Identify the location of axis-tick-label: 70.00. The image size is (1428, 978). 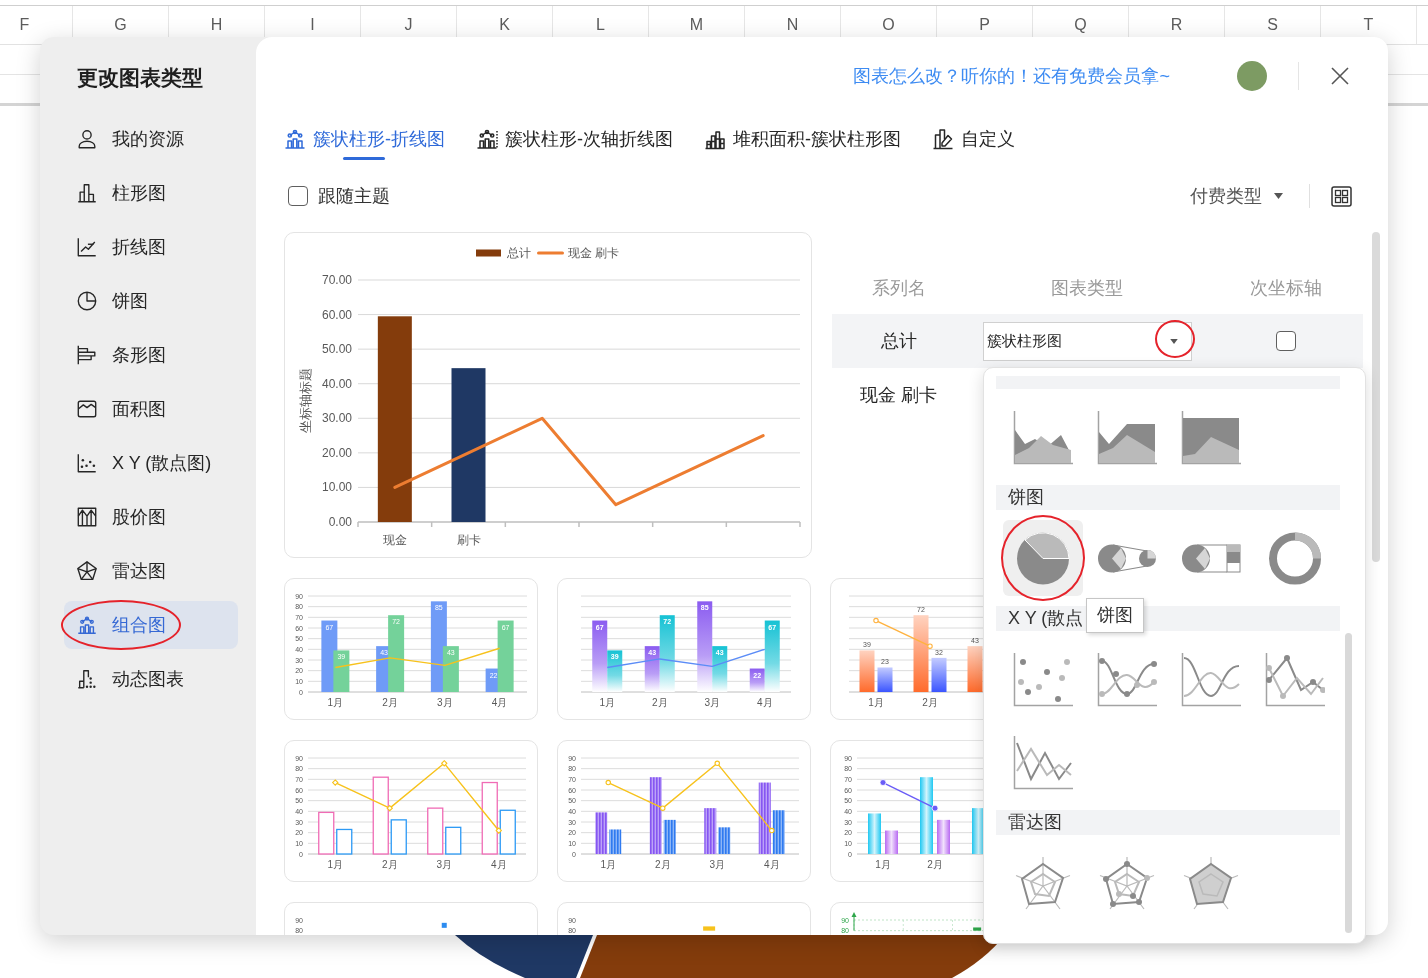
(336, 280).